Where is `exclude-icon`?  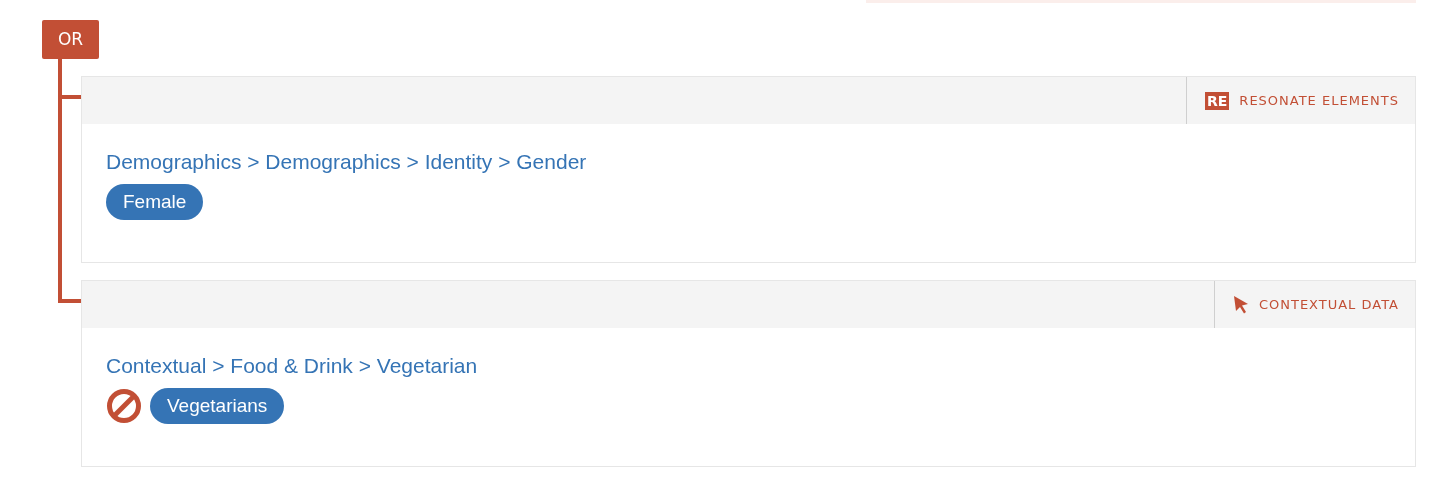 exclude-icon is located at coordinates (124, 406).